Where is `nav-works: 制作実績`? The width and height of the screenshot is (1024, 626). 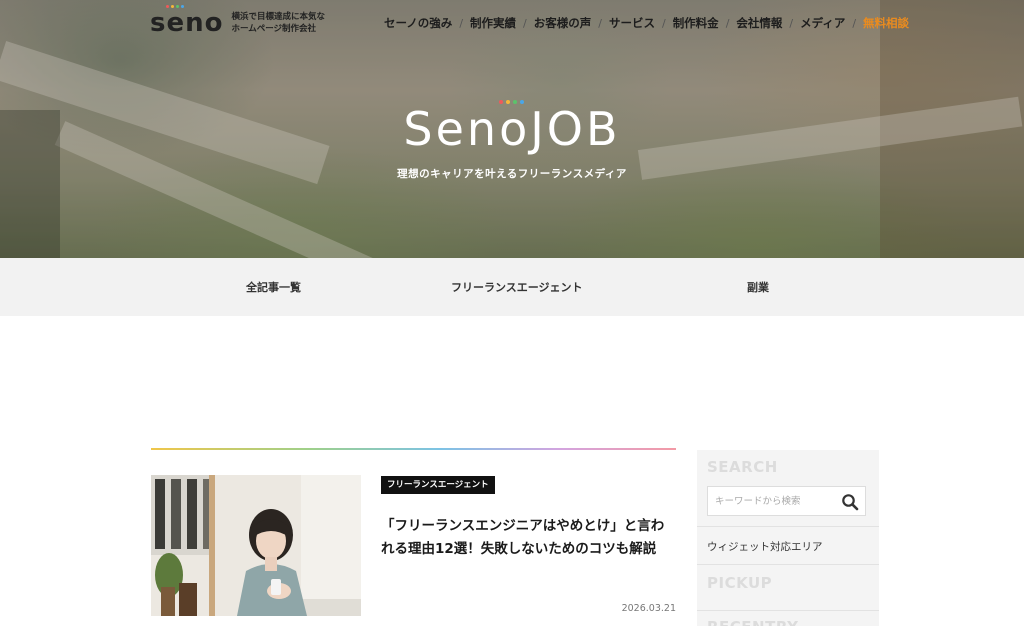 nav-works: 制作実績 is located at coordinates (493, 23).